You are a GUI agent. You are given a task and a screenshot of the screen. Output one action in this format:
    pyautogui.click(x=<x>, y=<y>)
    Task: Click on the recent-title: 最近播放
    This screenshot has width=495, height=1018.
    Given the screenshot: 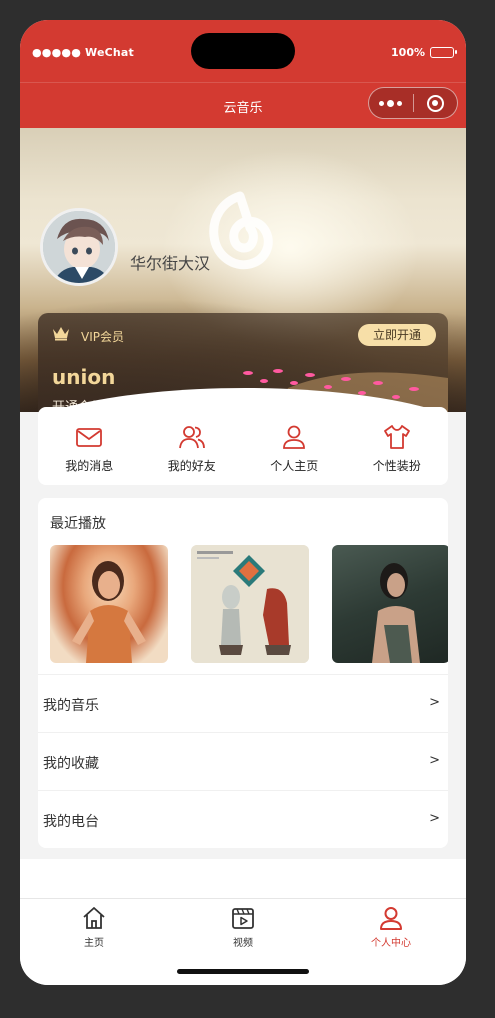 What is the action you would take?
    pyautogui.click(x=78, y=524)
    